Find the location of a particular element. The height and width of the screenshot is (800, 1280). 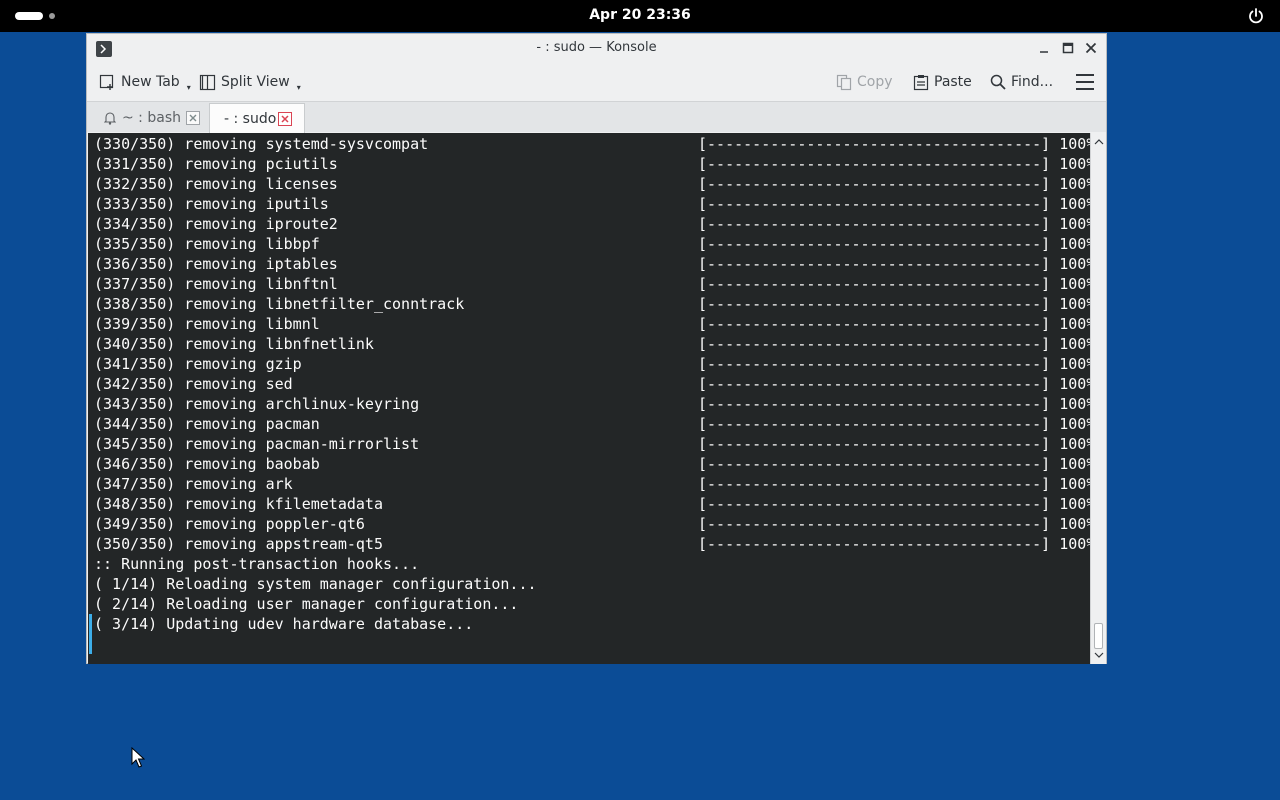

workspace-pill-active is located at coordinates (29, 16).